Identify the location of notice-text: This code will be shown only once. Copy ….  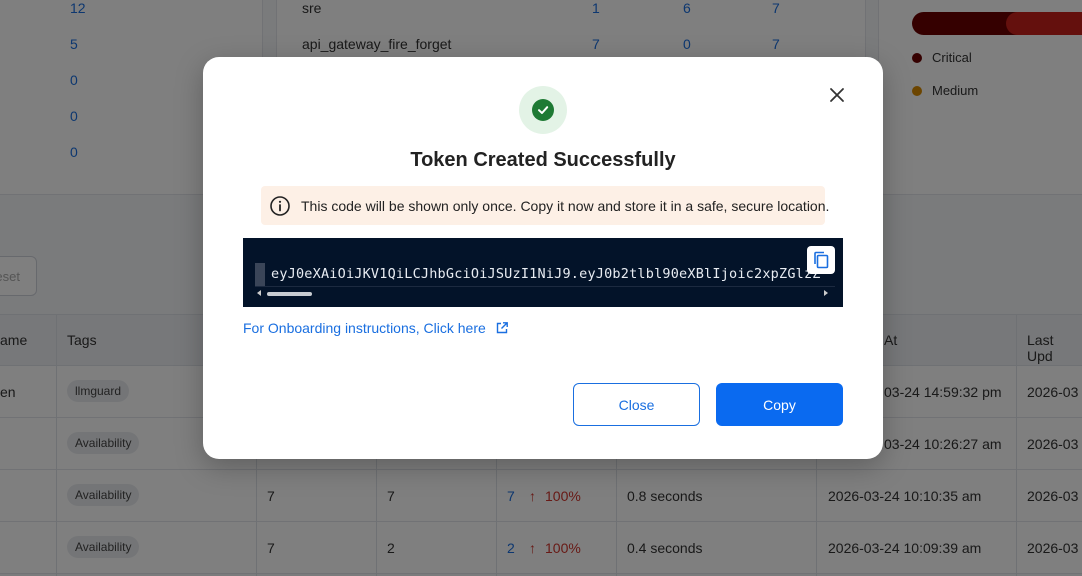
(565, 205).